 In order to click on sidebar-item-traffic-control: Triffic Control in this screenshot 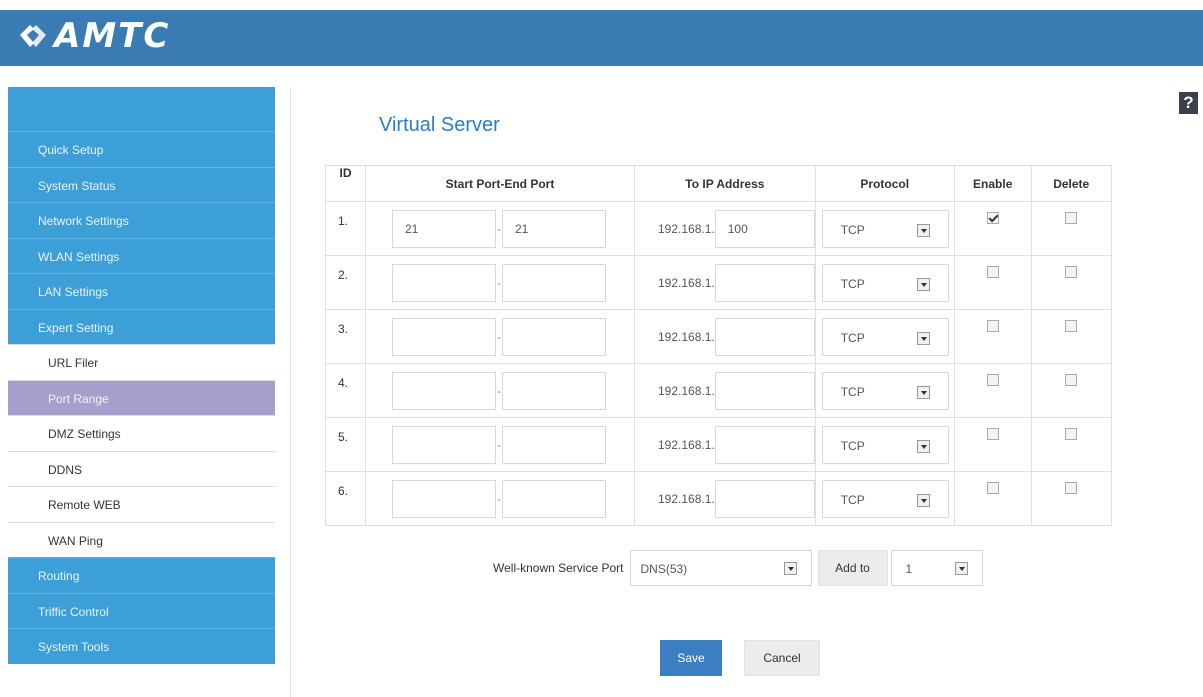, I will do `click(141, 610)`.